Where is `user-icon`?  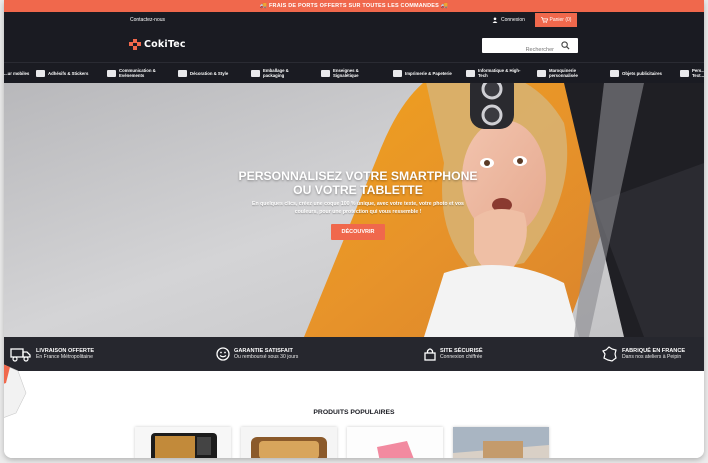
user-icon is located at coordinates (495, 20).